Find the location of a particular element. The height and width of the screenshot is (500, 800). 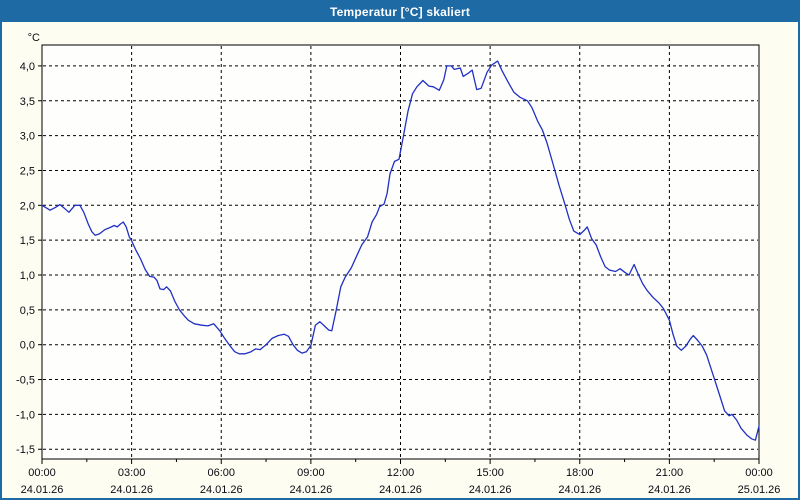

x-tick-time-label: 09:00 is located at coordinates (311, 473).